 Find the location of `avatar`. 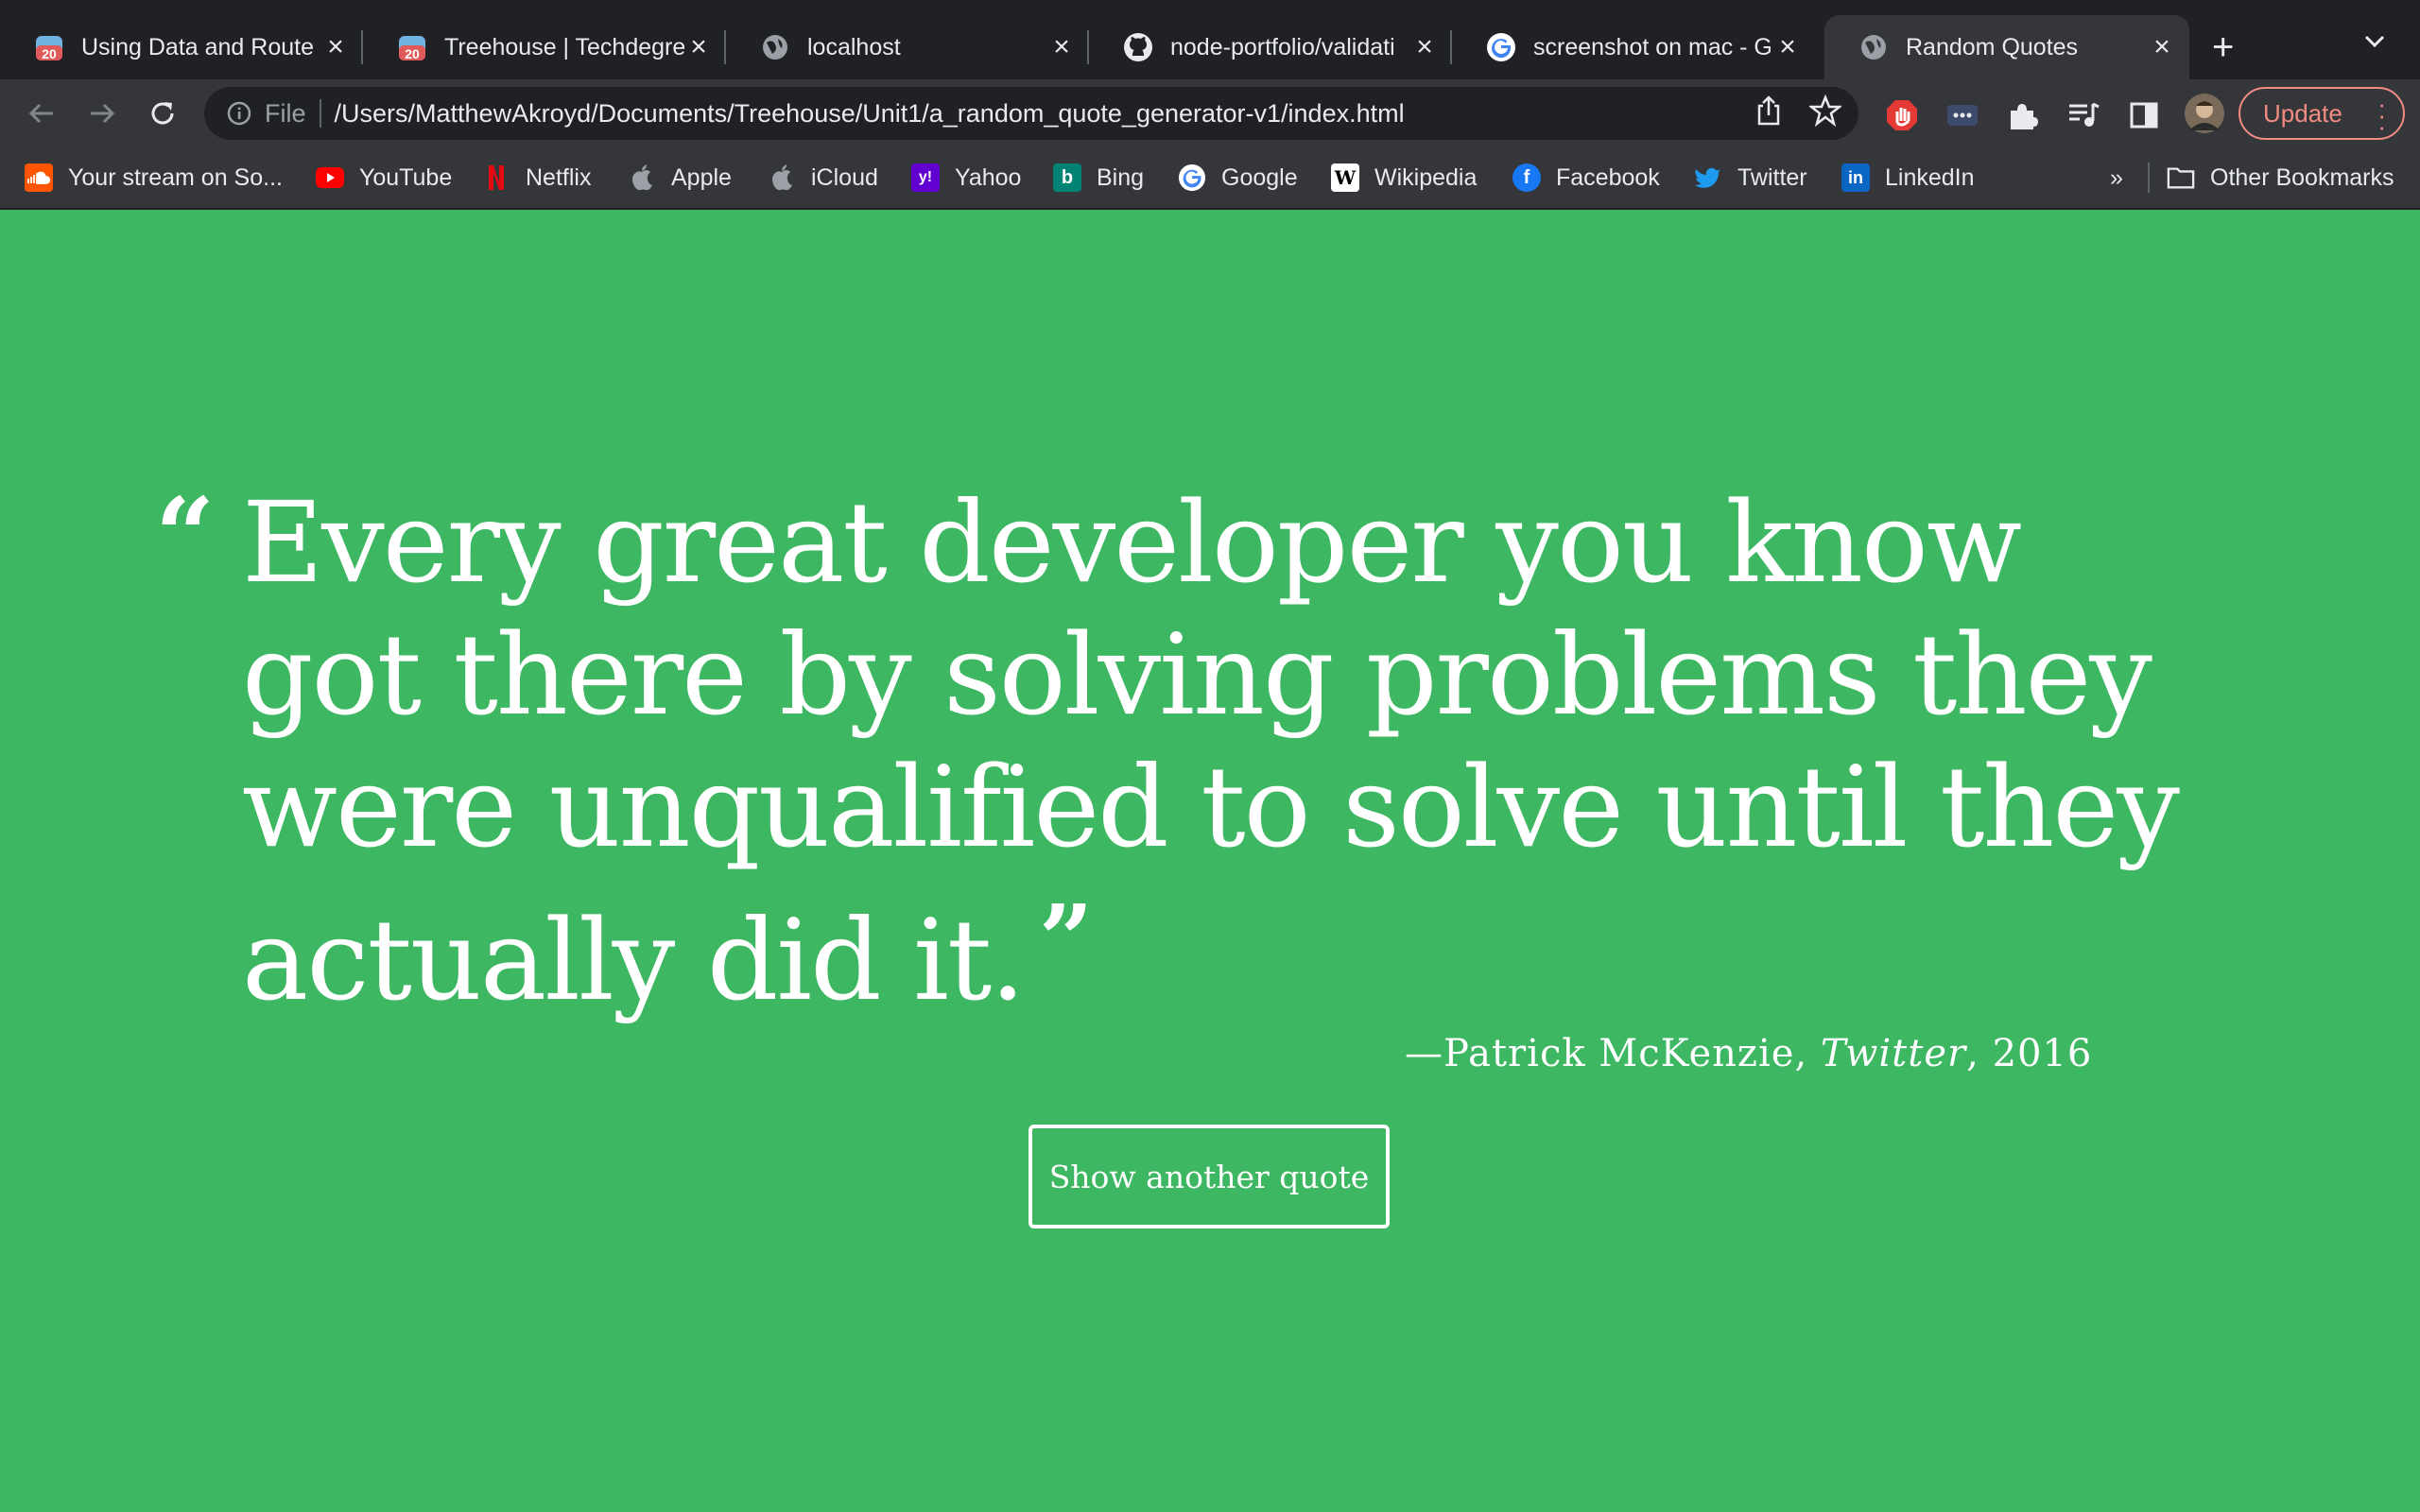

avatar is located at coordinates (2204, 113).